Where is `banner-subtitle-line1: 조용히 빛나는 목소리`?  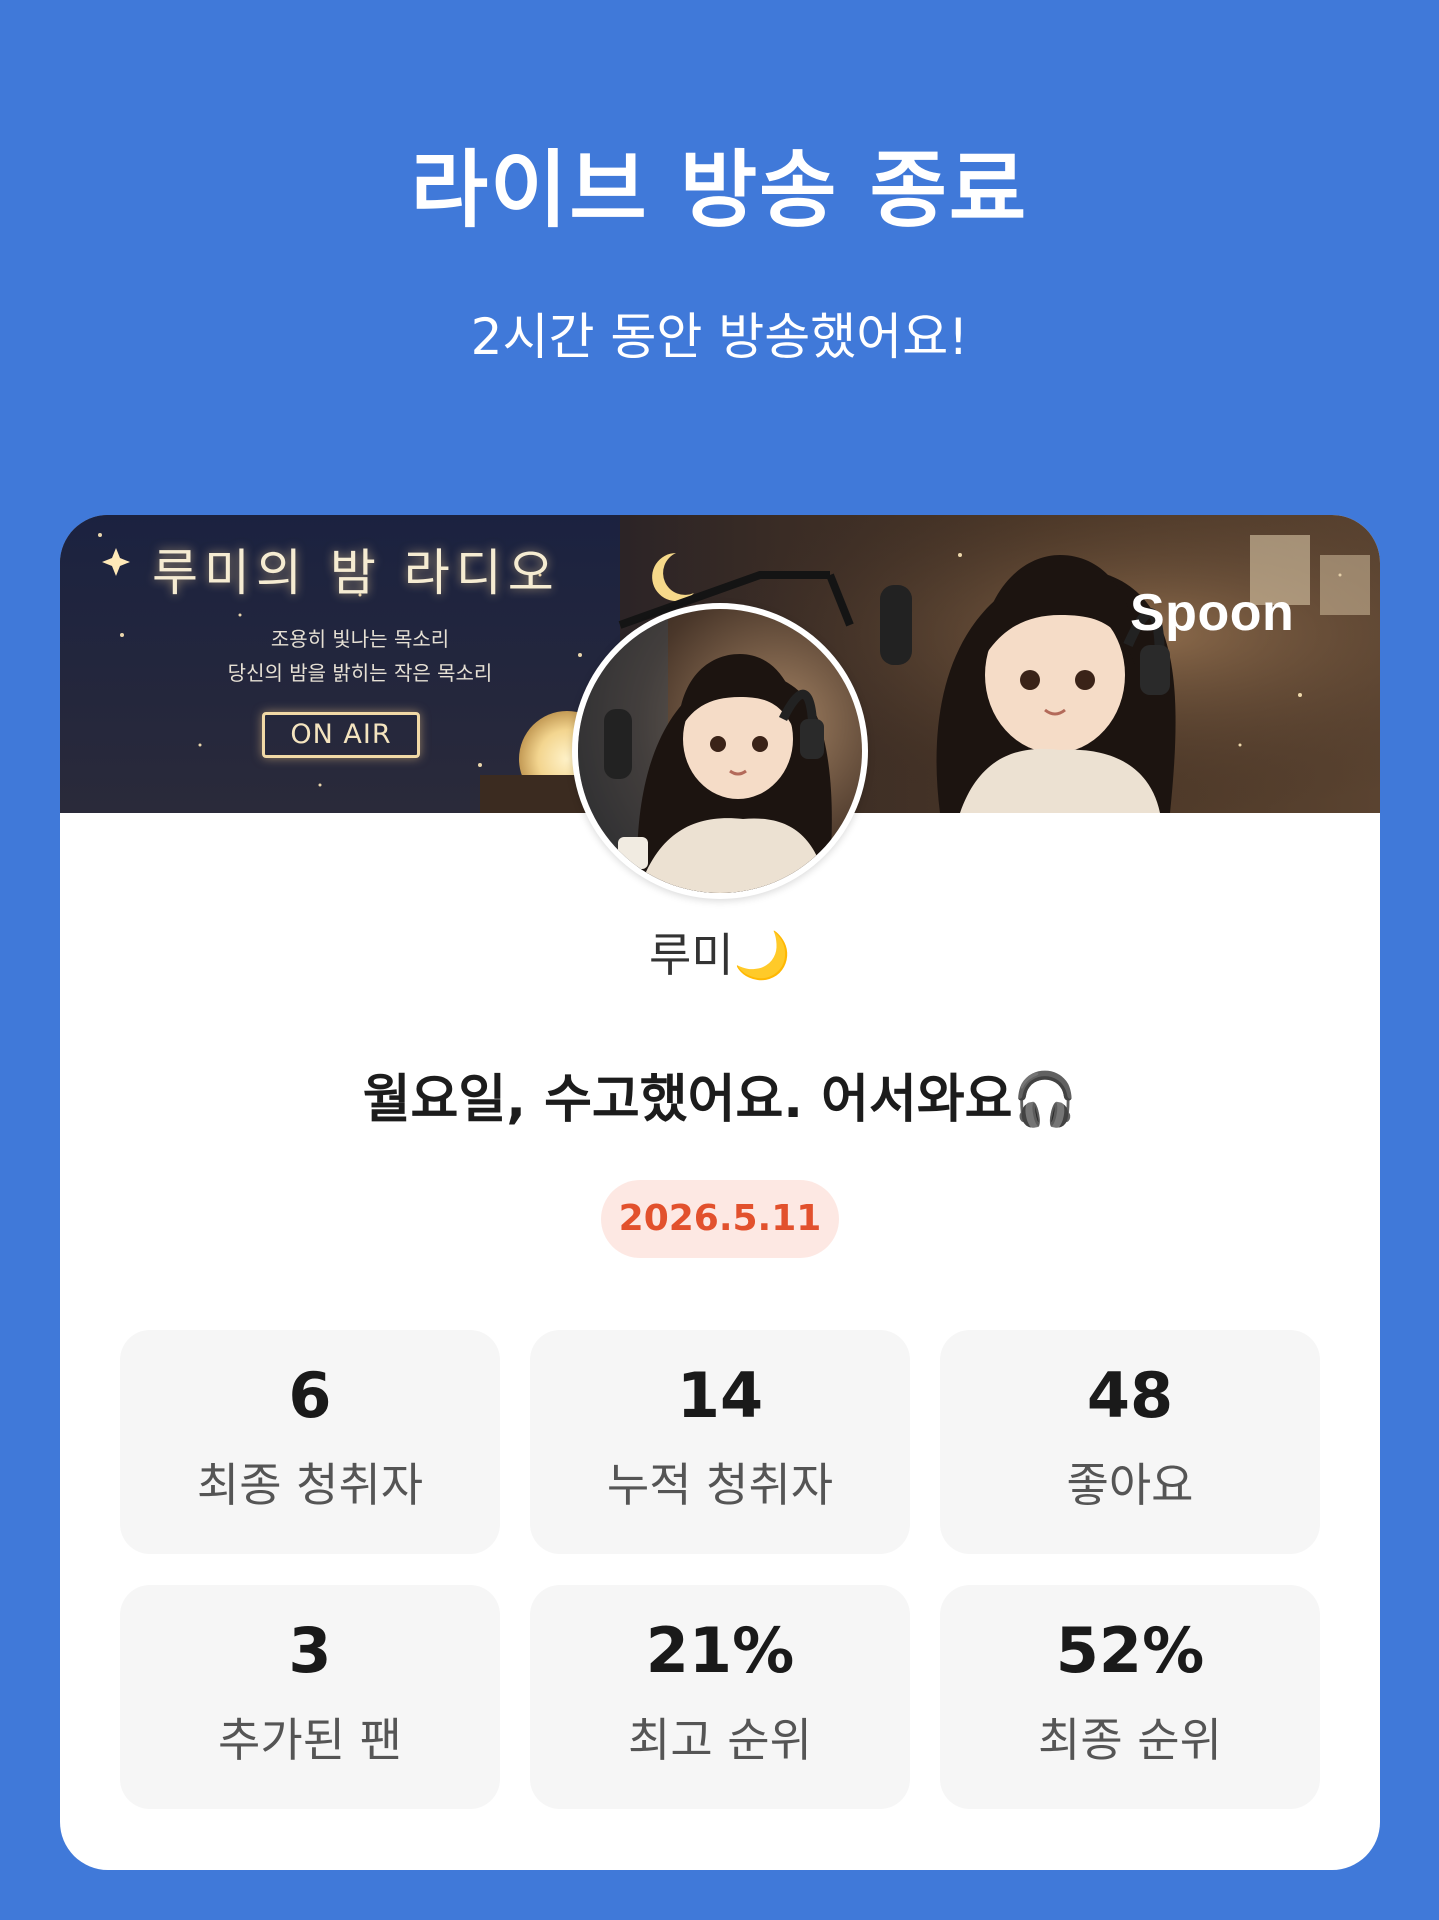 banner-subtitle-line1: 조용히 빛나는 목소리 is located at coordinates (360, 639).